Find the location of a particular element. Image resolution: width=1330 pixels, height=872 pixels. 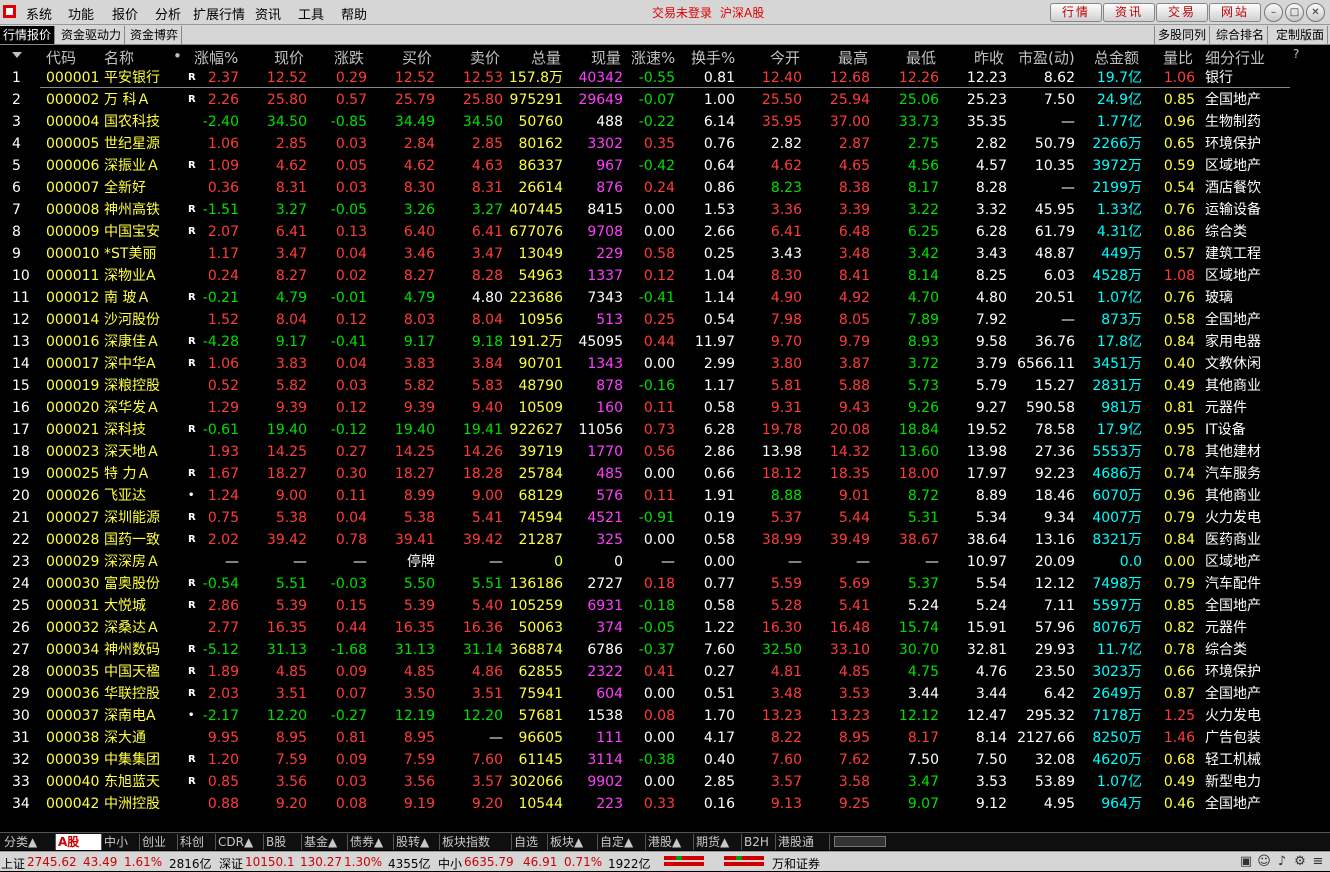

stock-name: 万 科Ａ is located at coordinates (139, 100).